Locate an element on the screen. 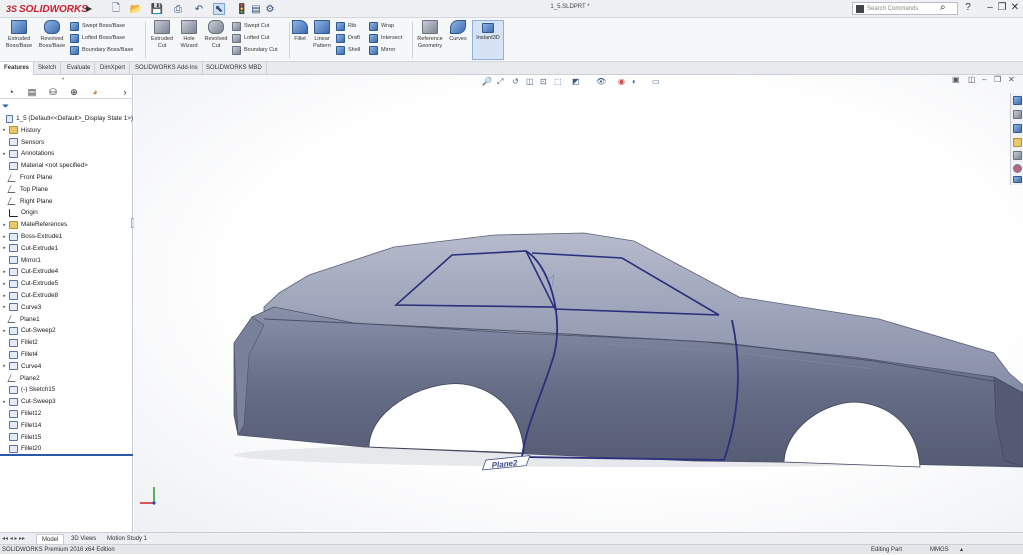 The width and height of the screenshot is (1023, 555). tab-addins: SOLIDWORKS Add-Ins is located at coordinates (167, 68).